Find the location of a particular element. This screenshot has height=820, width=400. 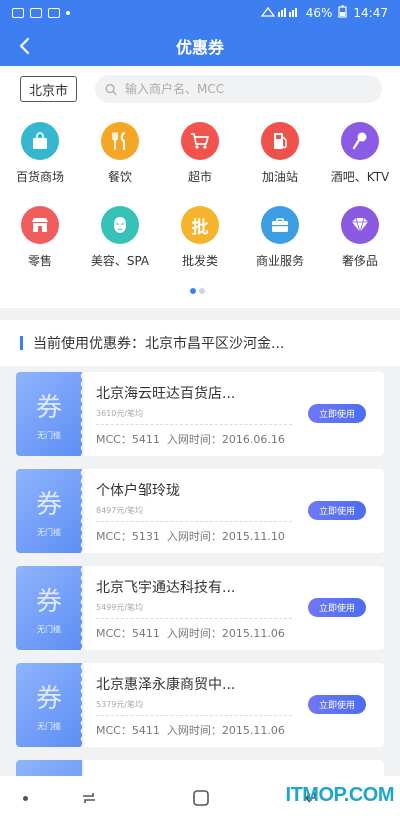

category-gas-station: 加油站 is located at coordinates (280, 162).